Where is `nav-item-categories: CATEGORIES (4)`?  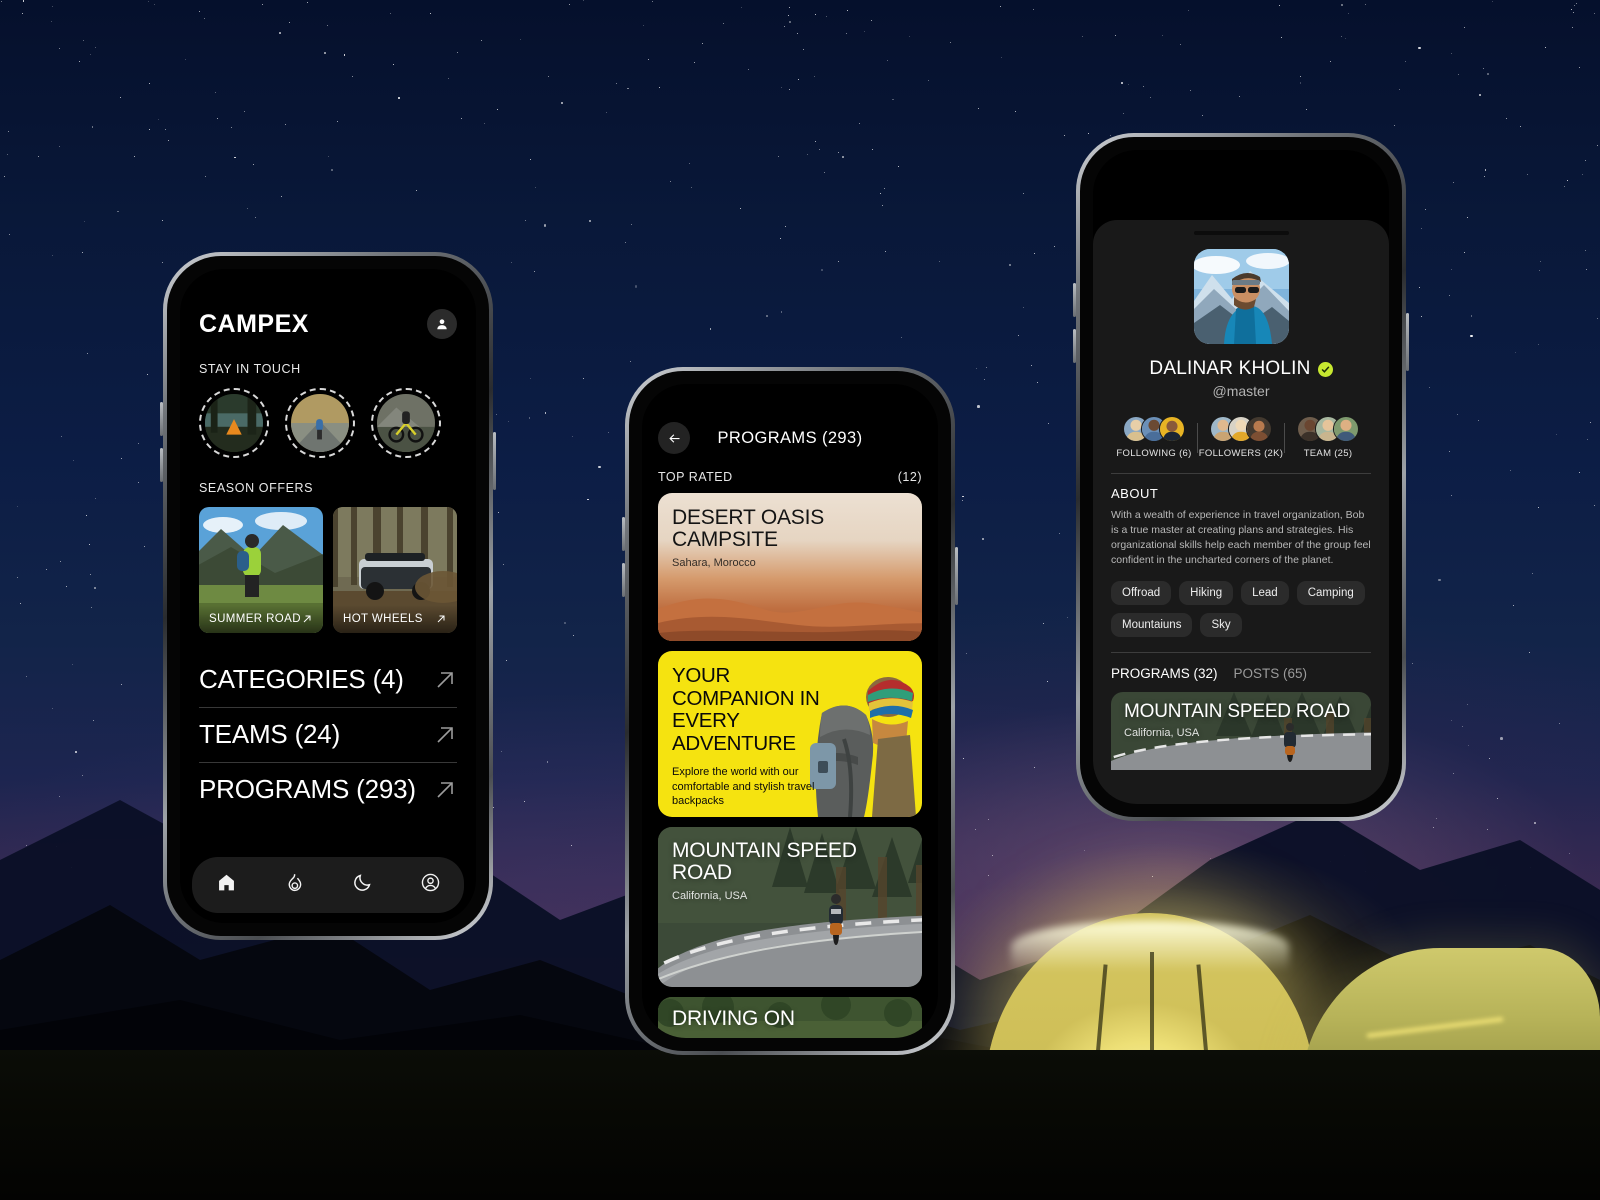
nav-item-categories: CATEGORIES (4) is located at coordinates (328, 680).